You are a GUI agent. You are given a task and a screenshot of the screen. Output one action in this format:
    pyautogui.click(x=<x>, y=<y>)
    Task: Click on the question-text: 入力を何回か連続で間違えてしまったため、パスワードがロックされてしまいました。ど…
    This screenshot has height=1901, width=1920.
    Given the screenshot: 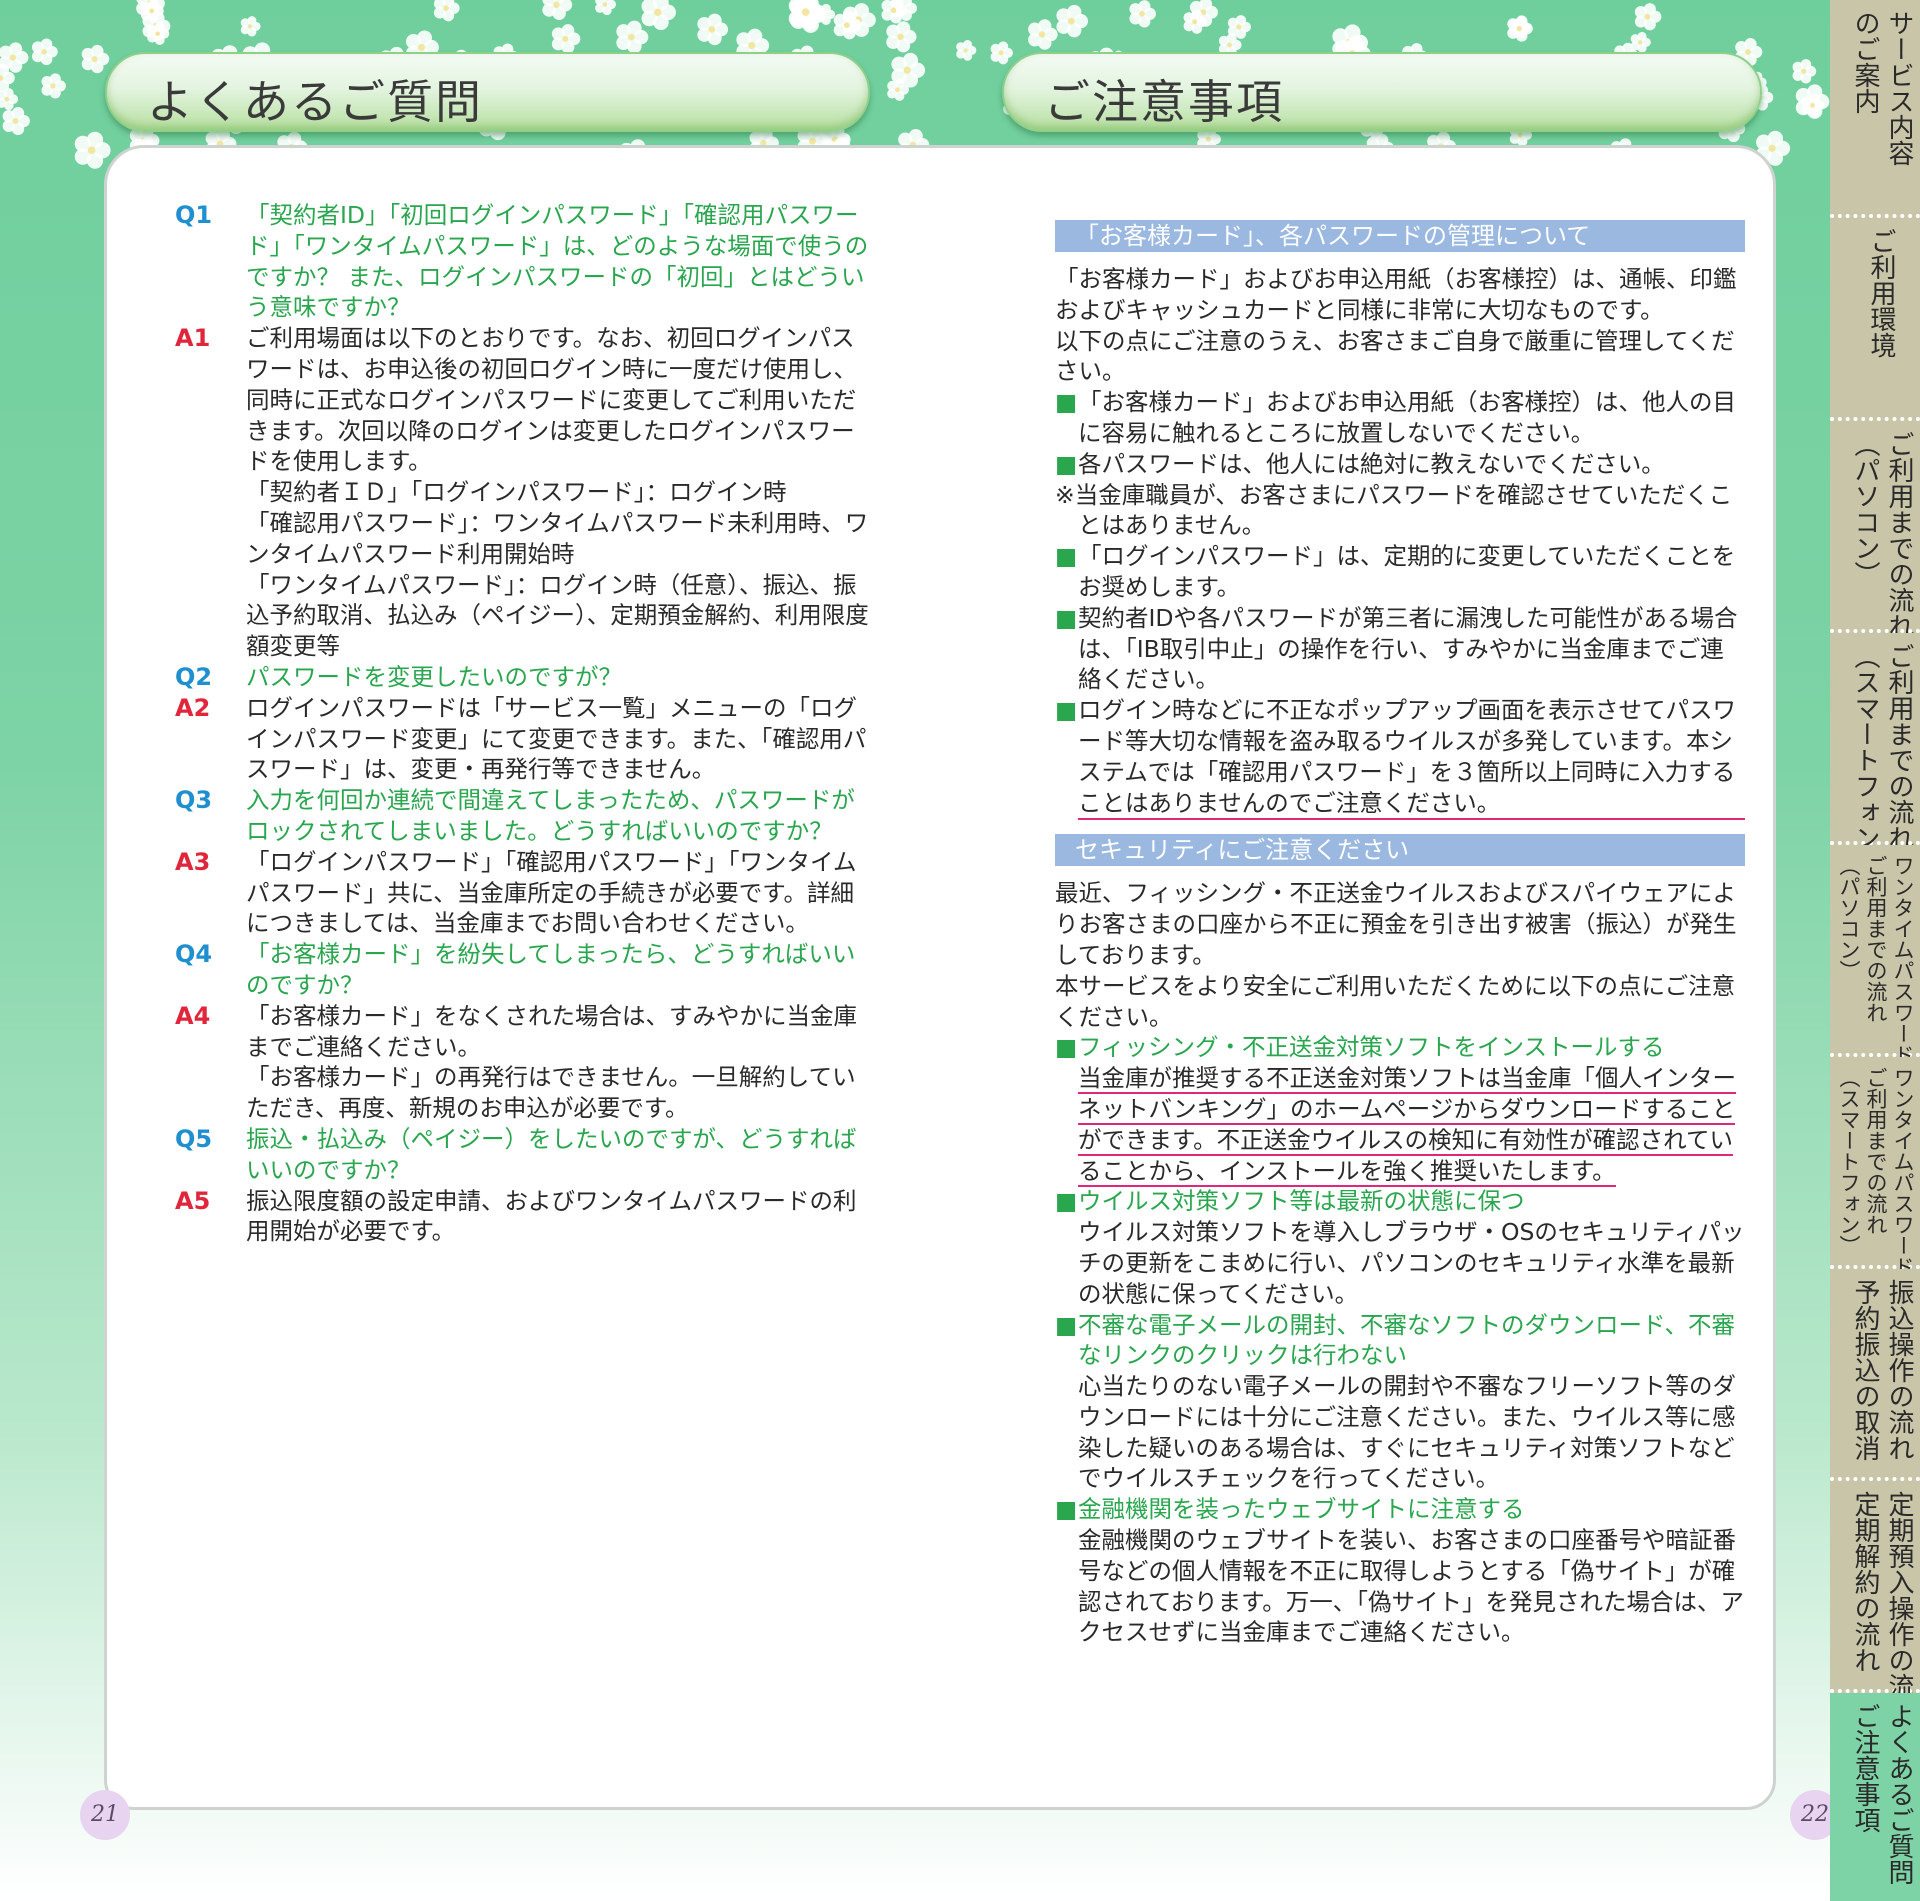 What is the action you would take?
    pyautogui.click(x=550, y=815)
    